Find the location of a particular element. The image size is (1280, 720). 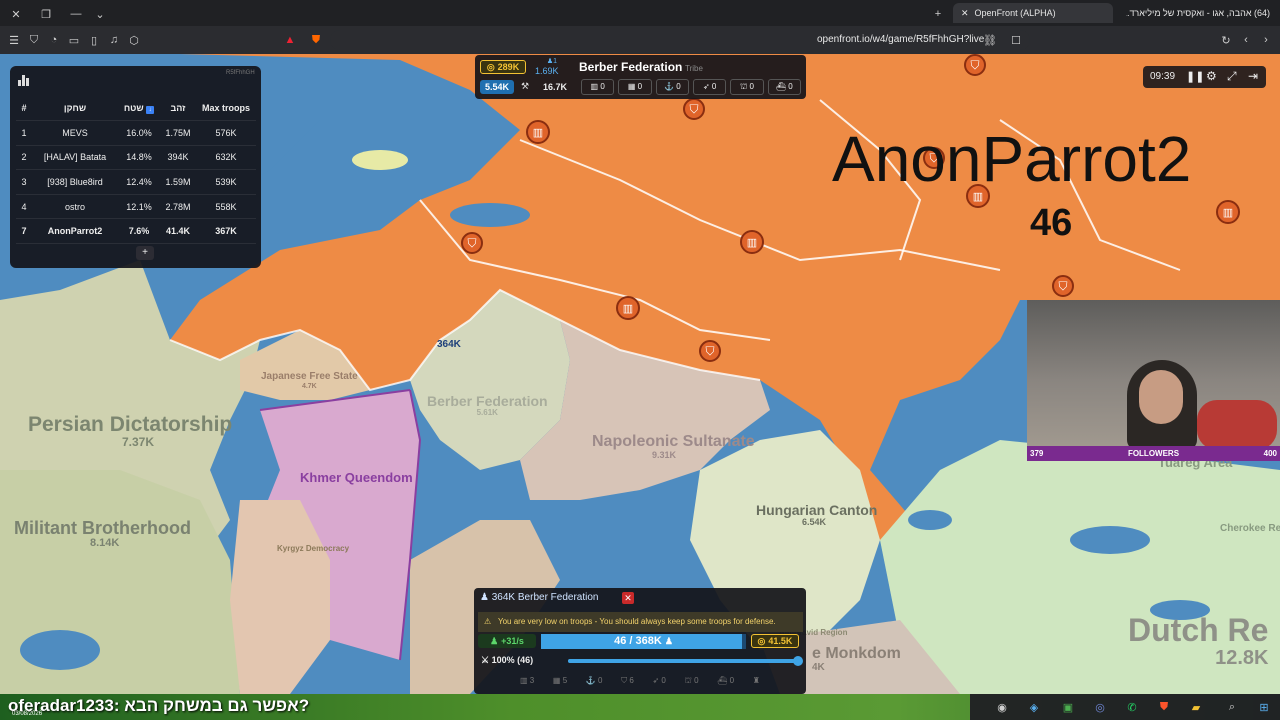

table-header-row: # שחקן שטח ↓ זהב Max troops is located at coordinates (136, 108).